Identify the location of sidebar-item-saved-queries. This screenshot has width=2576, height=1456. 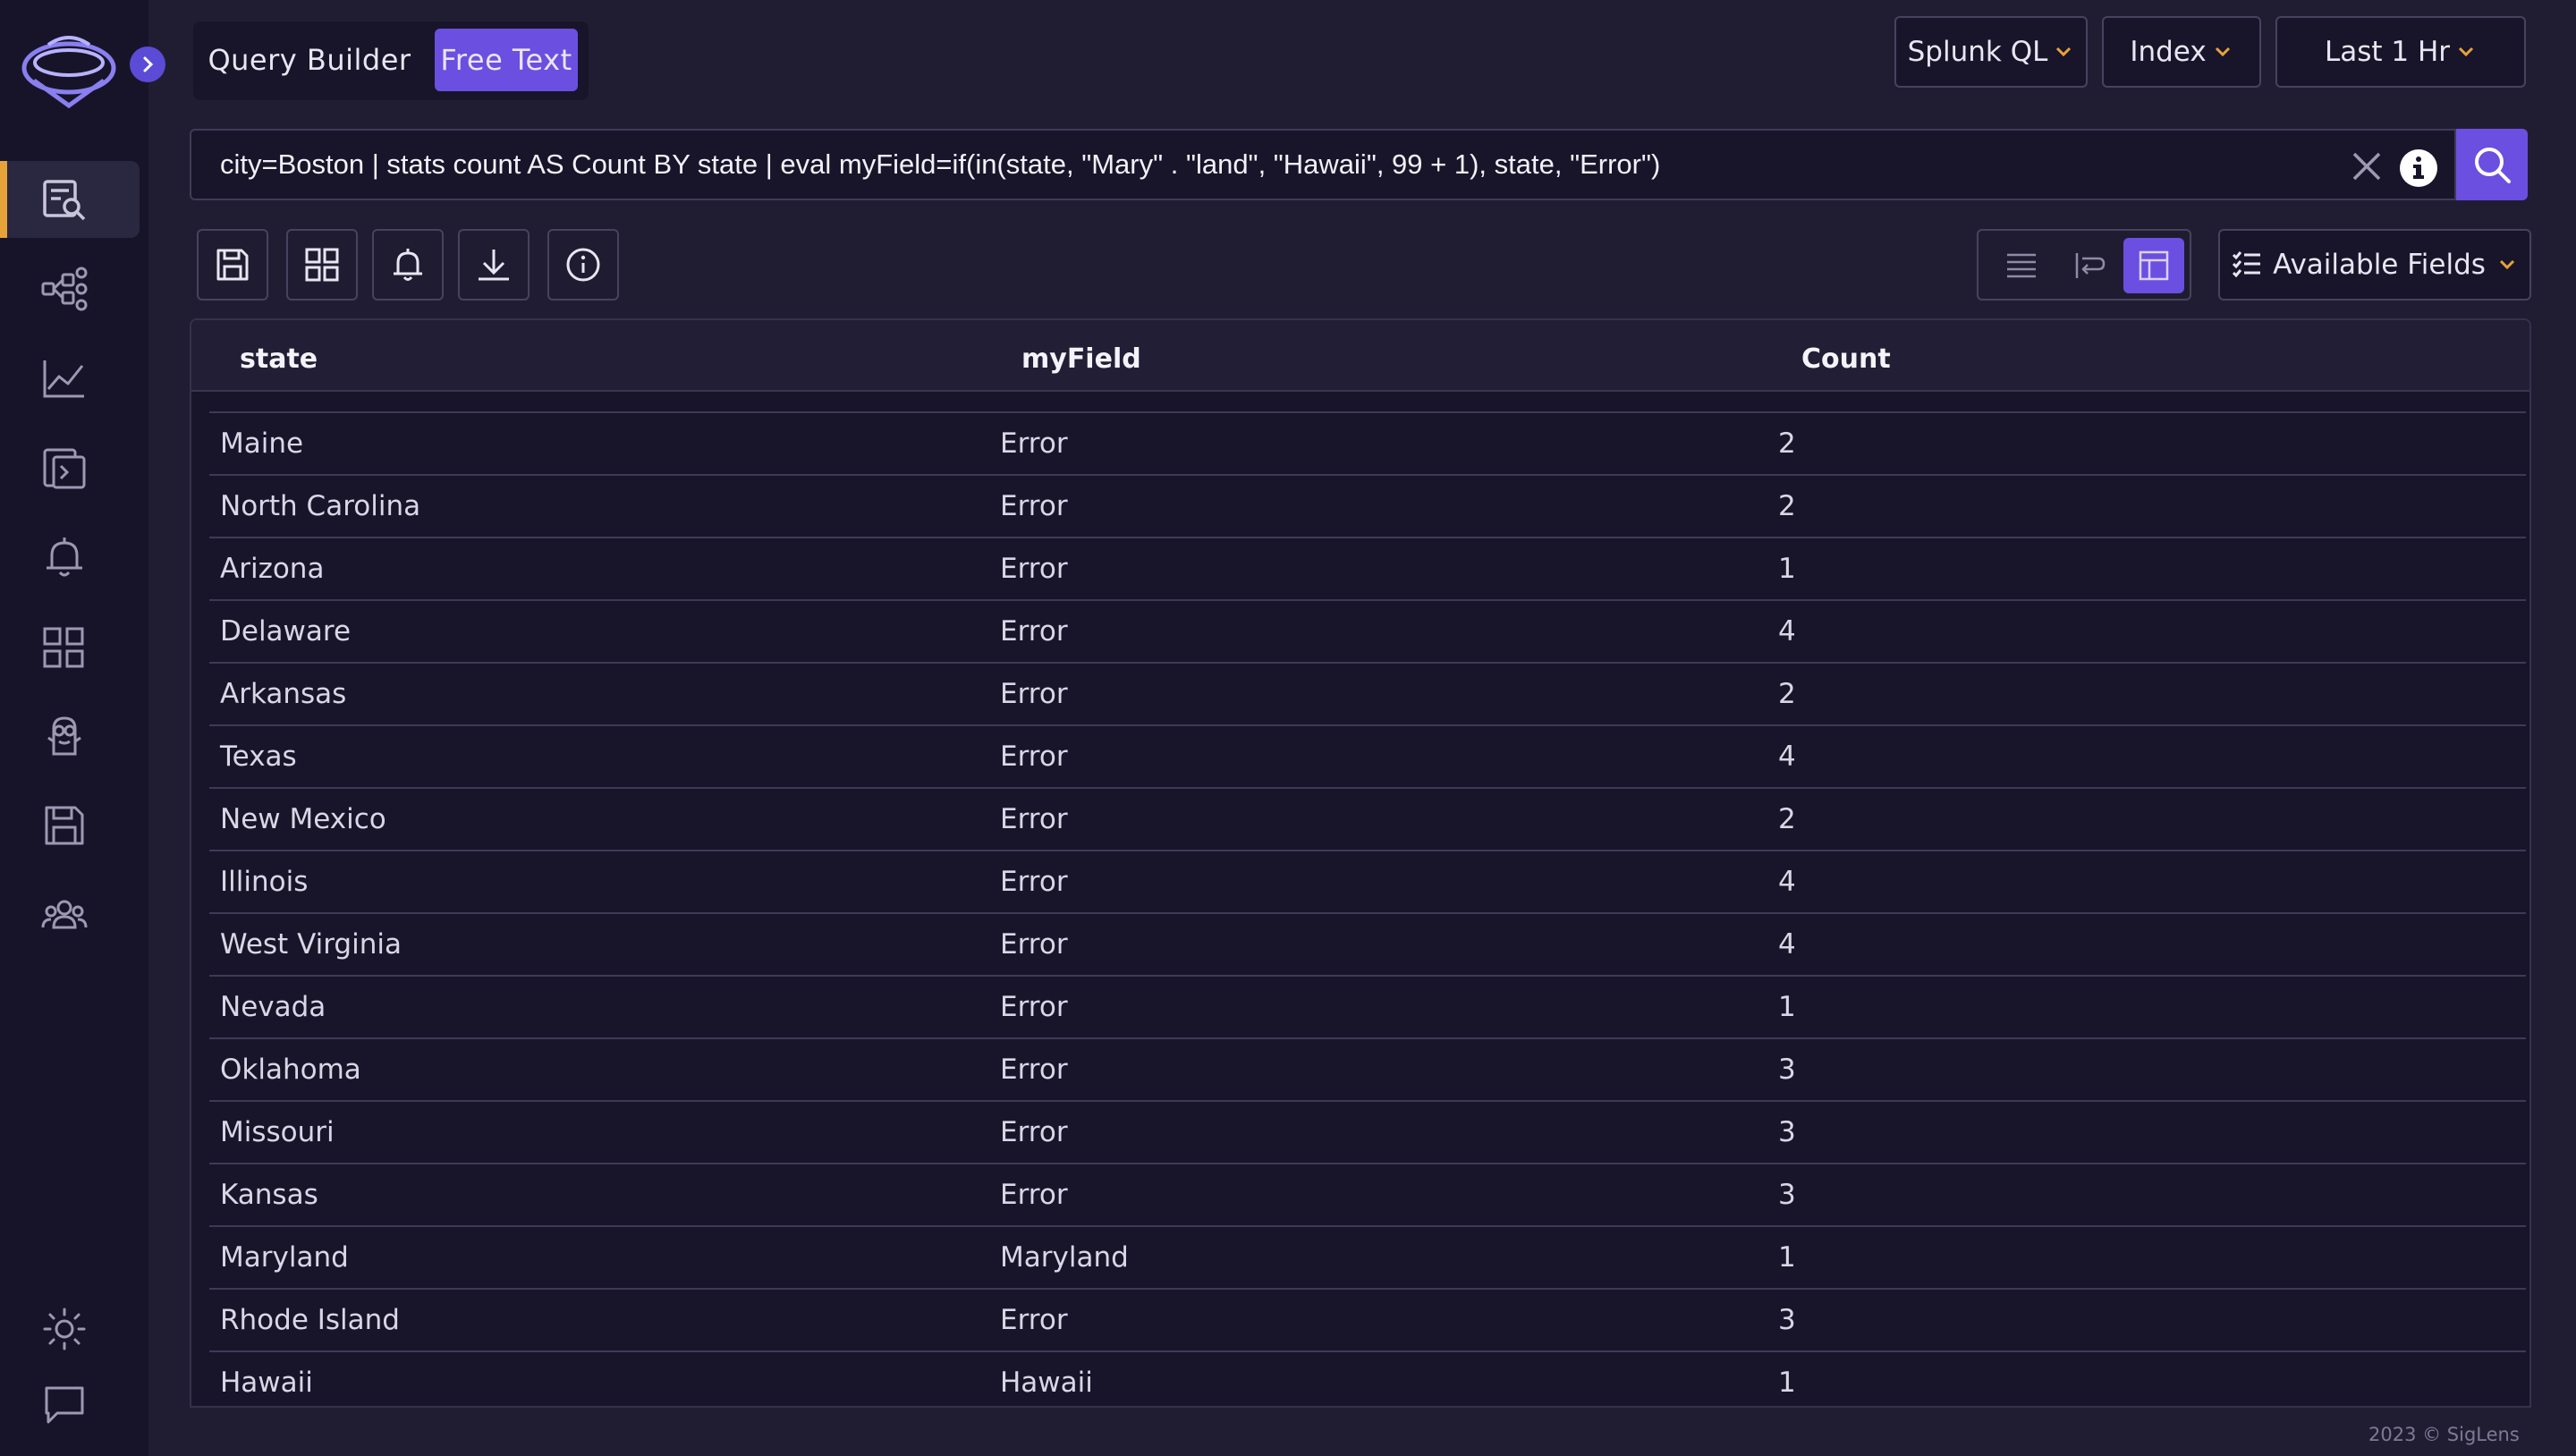
(70, 825).